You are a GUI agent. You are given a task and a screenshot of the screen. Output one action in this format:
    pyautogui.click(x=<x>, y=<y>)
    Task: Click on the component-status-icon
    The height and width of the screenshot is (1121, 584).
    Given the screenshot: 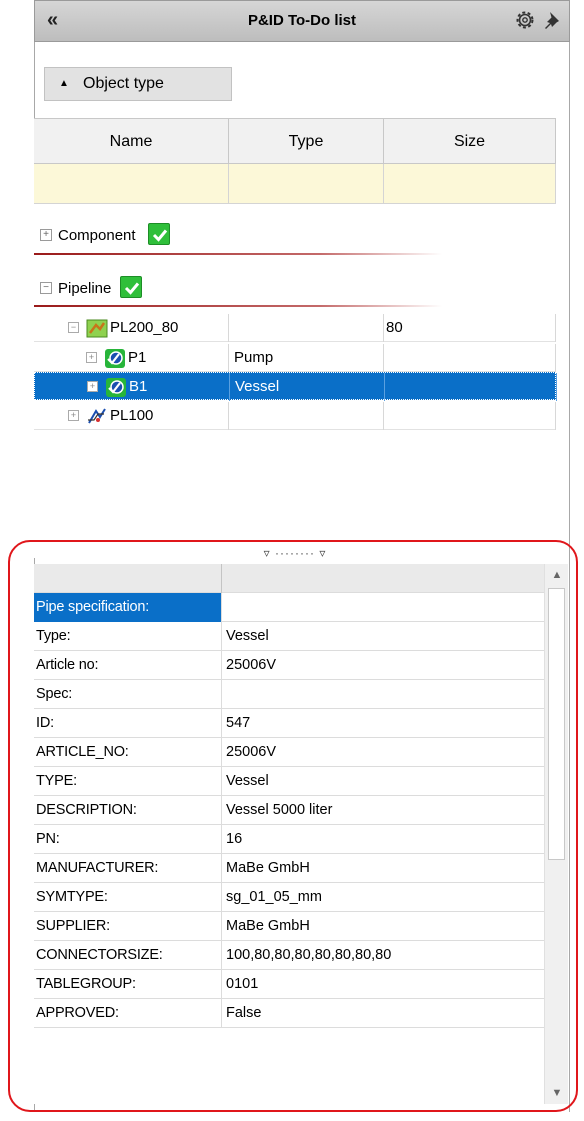 What is the action you would take?
    pyautogui.click(x=116, y=387)
    